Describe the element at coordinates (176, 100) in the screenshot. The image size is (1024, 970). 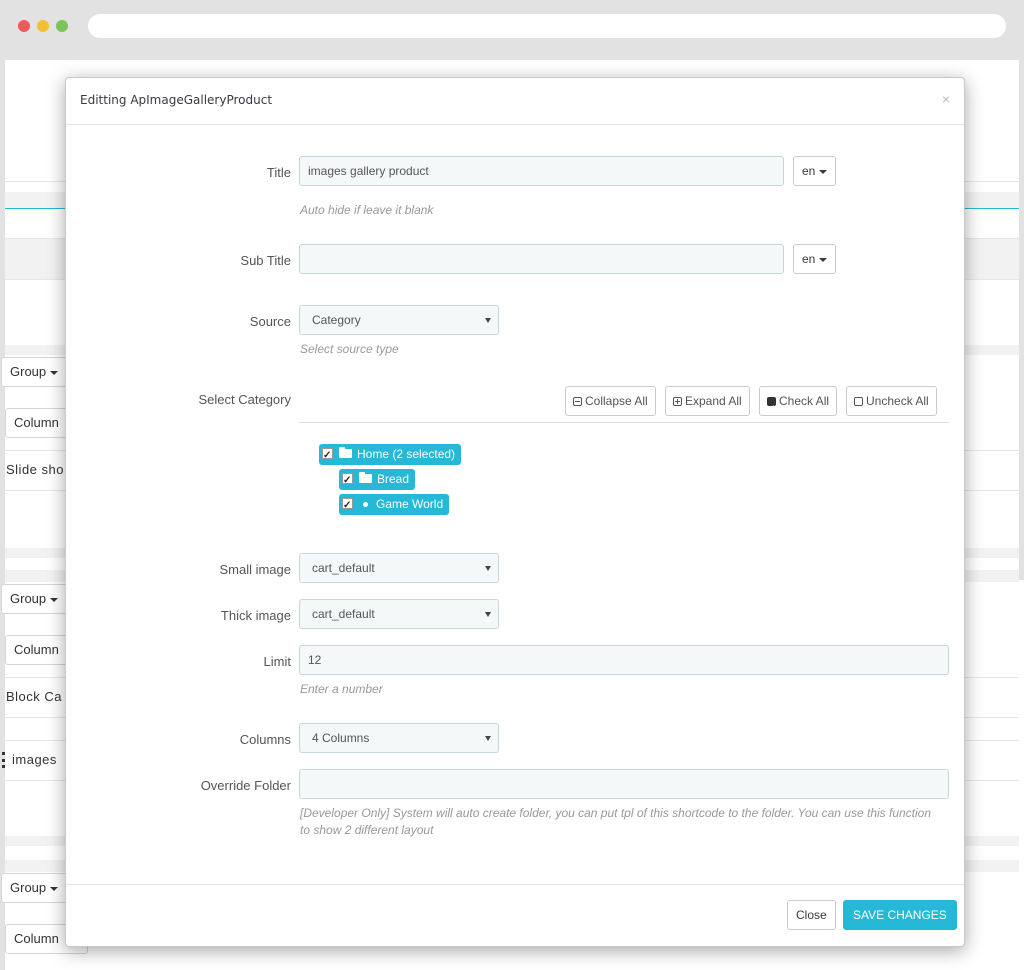
I see `modal-title: Editting ApImageGalleryProduct` at that location.